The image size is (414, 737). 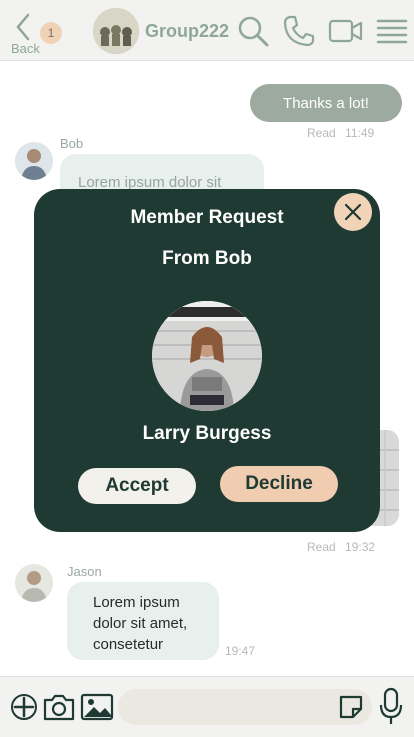 I want to click on back-button: 1 Back, so click(x=35, y=33).